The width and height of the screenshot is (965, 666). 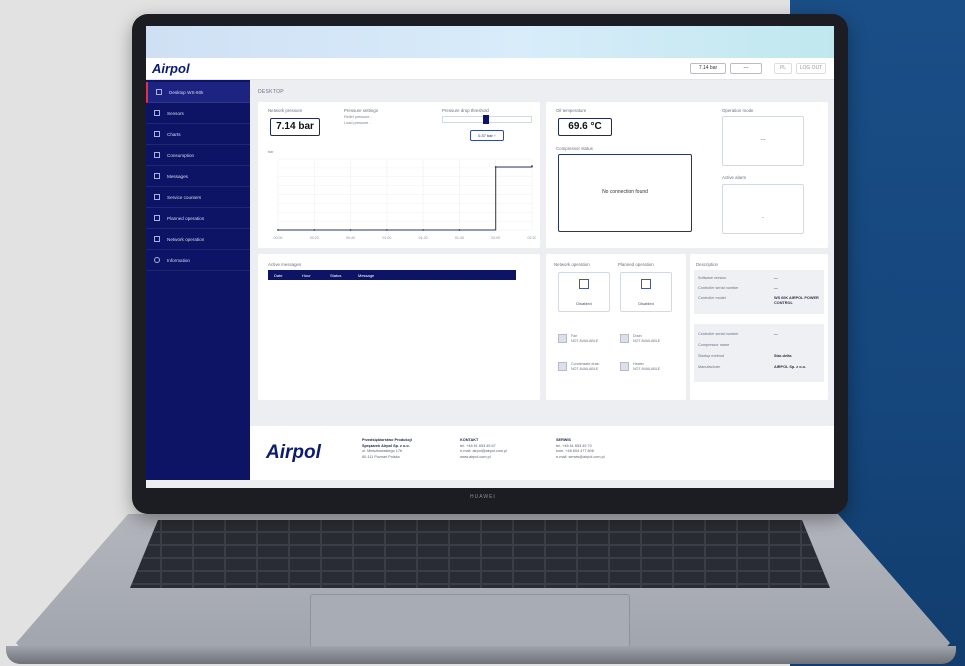 I want to click on x-tick-label: 00:20, so click(x=314, y=238).